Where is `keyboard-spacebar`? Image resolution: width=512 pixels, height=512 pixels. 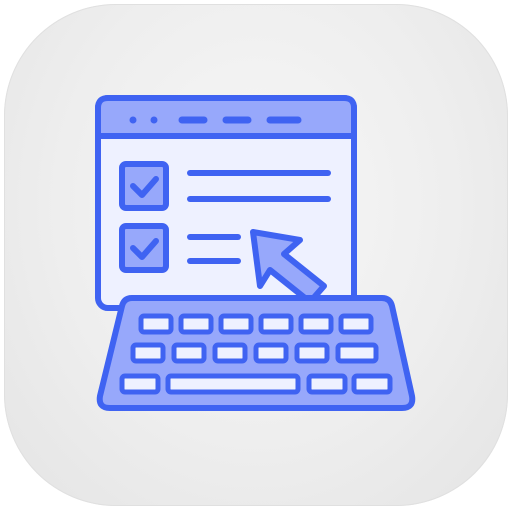 keyboard-spacebar is located at coordinates (233, 384).